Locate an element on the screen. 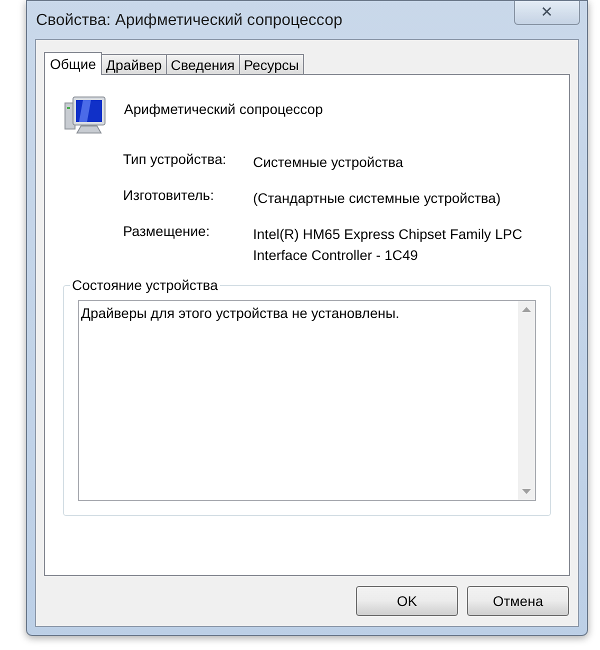  scrollbar is located at coordinates (526, 400).